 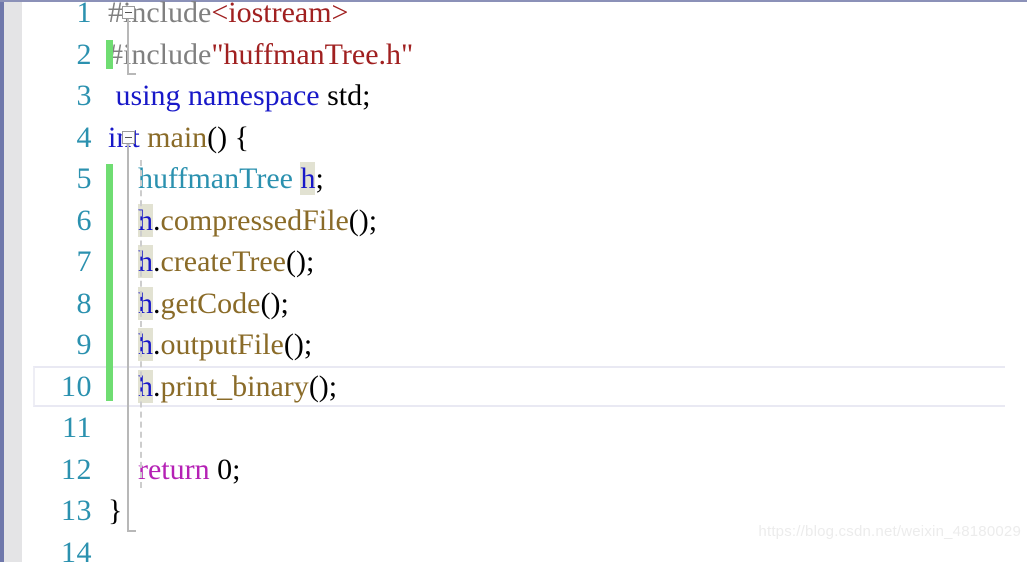 I want to click on code-line: 6 h.compressedFile();, so click(x=502, y=221).